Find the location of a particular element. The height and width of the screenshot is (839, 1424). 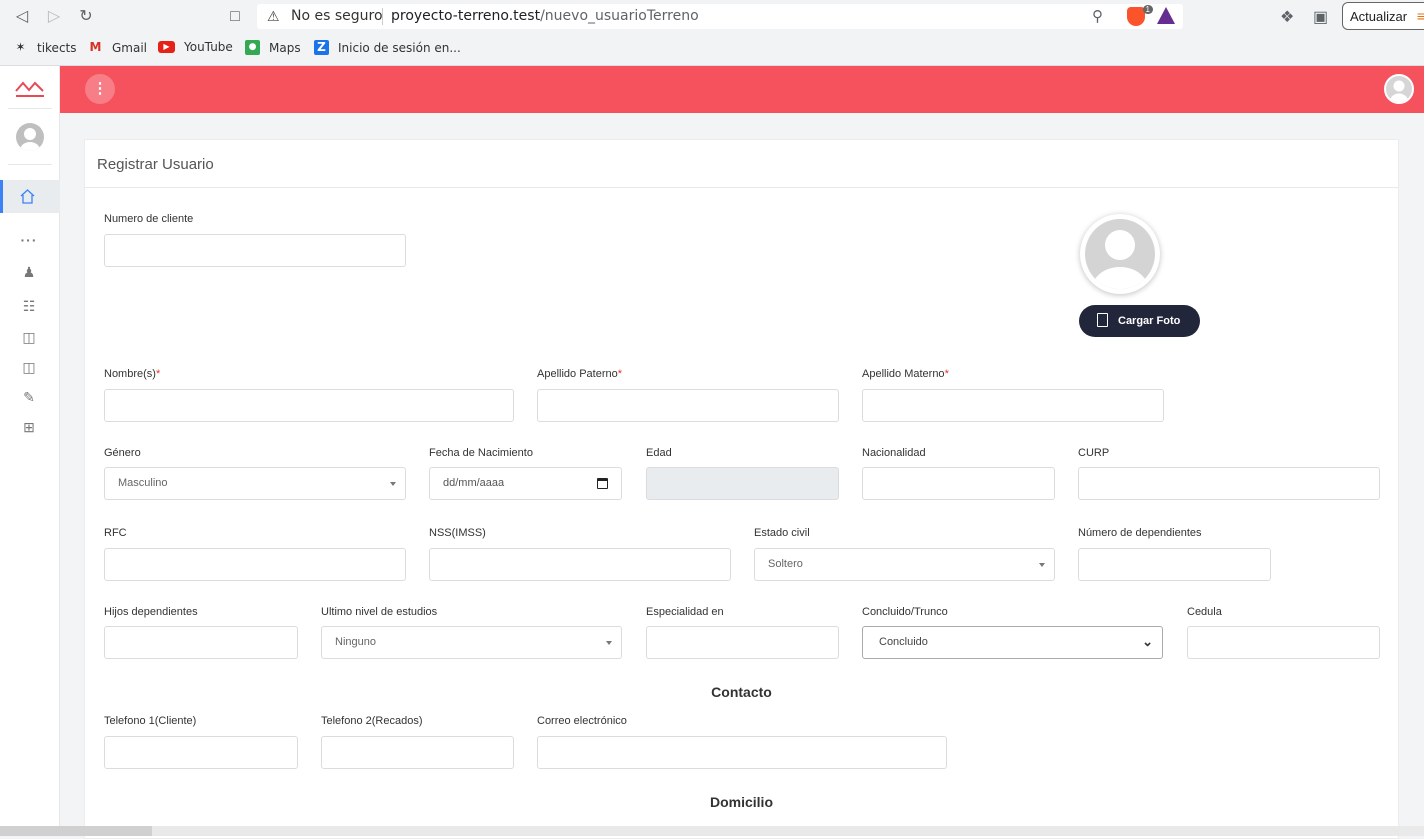

bookmark-item: ● Maps is located at coordinates (273, 47).